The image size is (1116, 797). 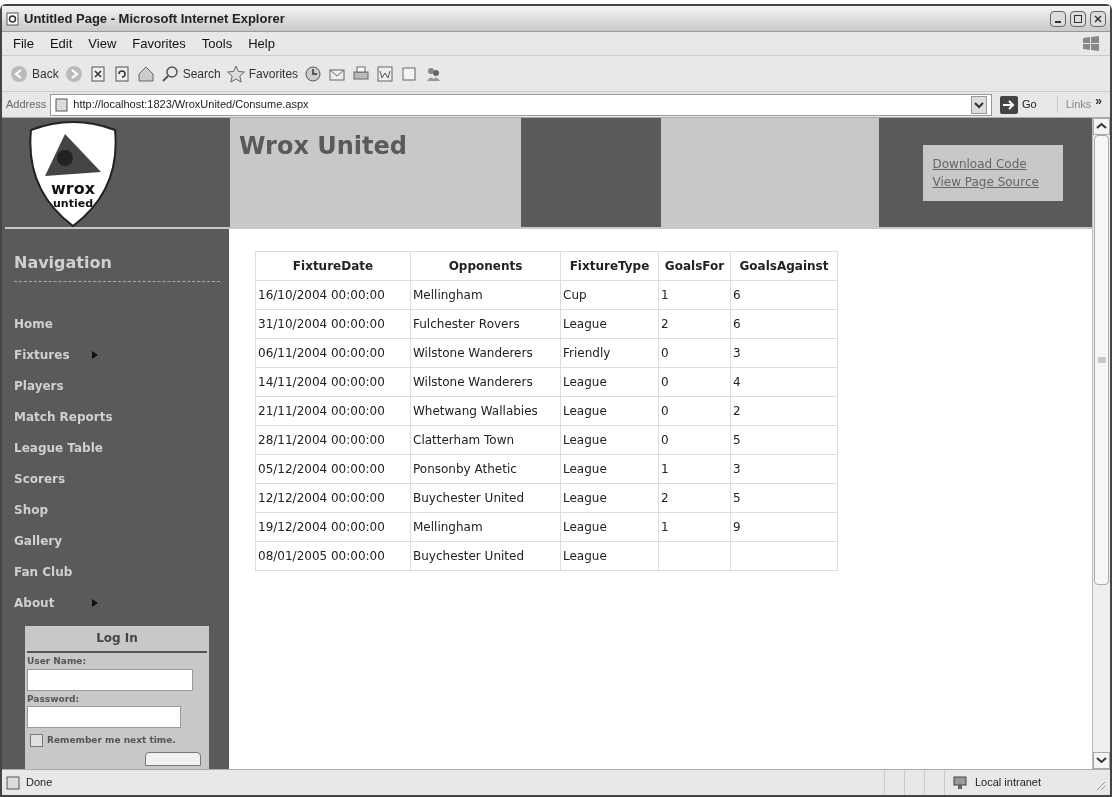 I want to click on nav-link: League Table, so click(x=117, y=447).